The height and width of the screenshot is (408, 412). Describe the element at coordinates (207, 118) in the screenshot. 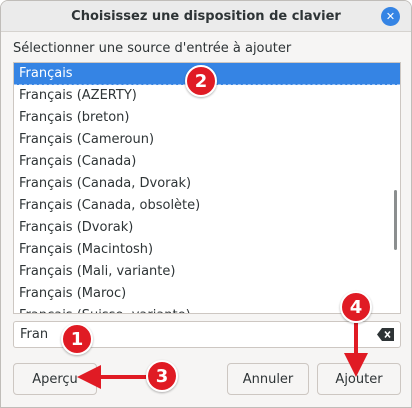

I see `list-item: Français (breton)` at that location.